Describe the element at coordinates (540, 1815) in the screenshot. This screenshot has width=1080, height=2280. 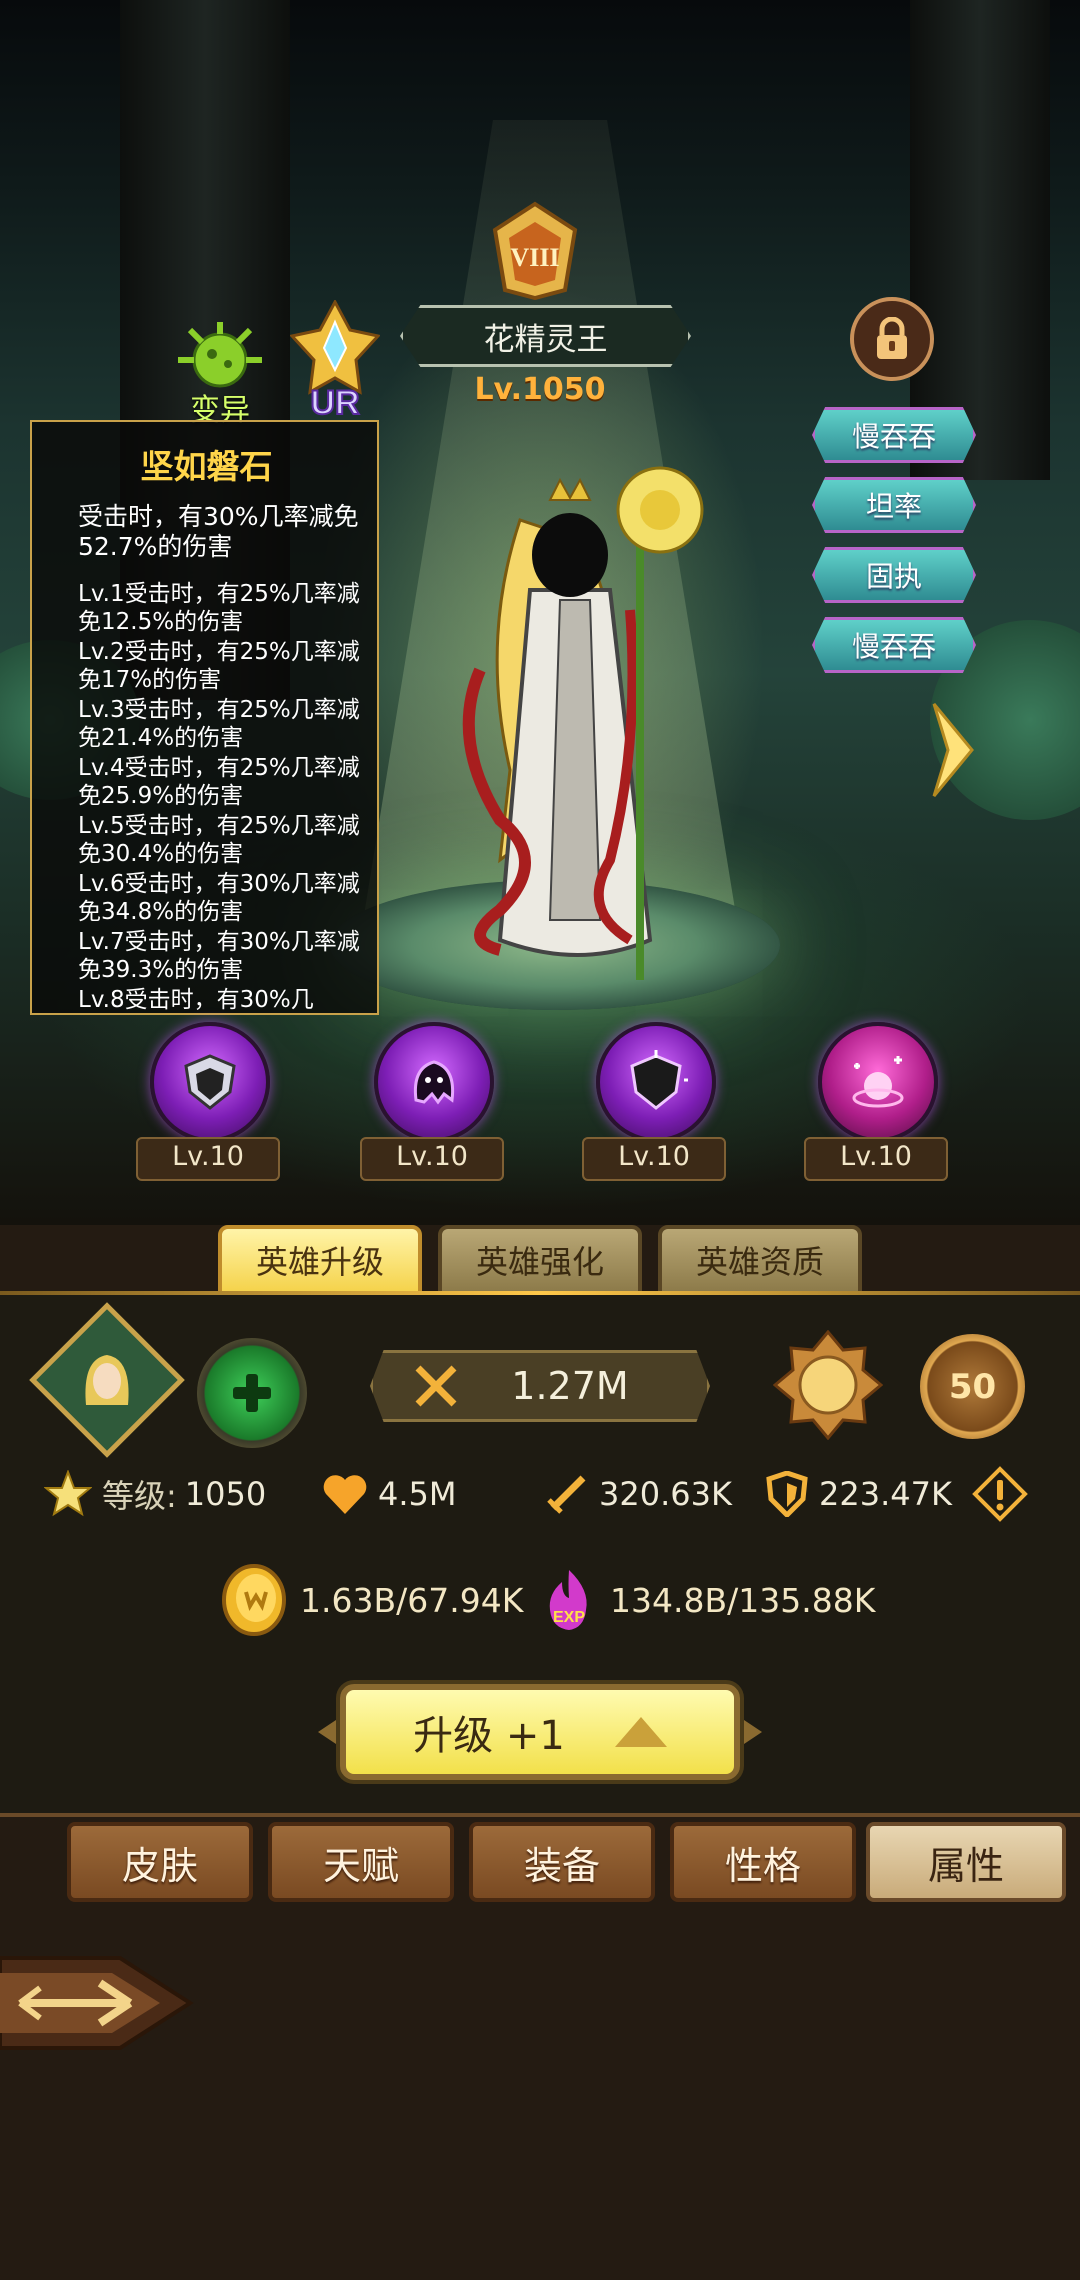
I see `bottom-divider` at that location.